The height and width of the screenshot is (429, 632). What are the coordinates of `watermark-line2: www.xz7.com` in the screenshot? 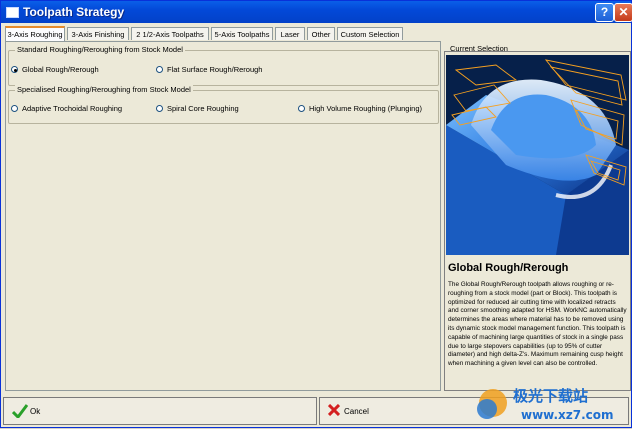 It's located at (567, 415).